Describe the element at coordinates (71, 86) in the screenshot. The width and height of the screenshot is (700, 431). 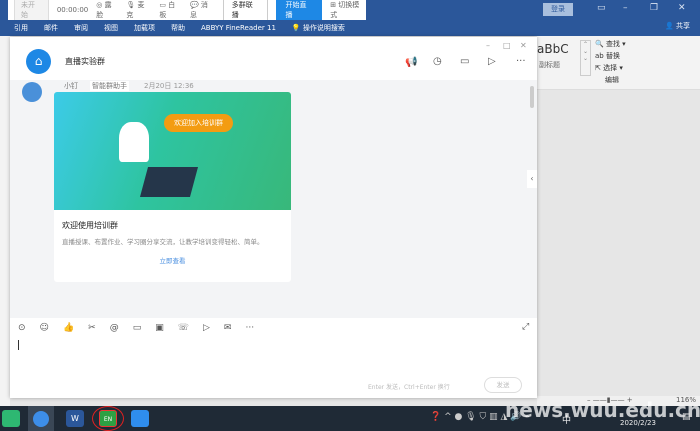
I see `sender-name: 小钉` at that location.